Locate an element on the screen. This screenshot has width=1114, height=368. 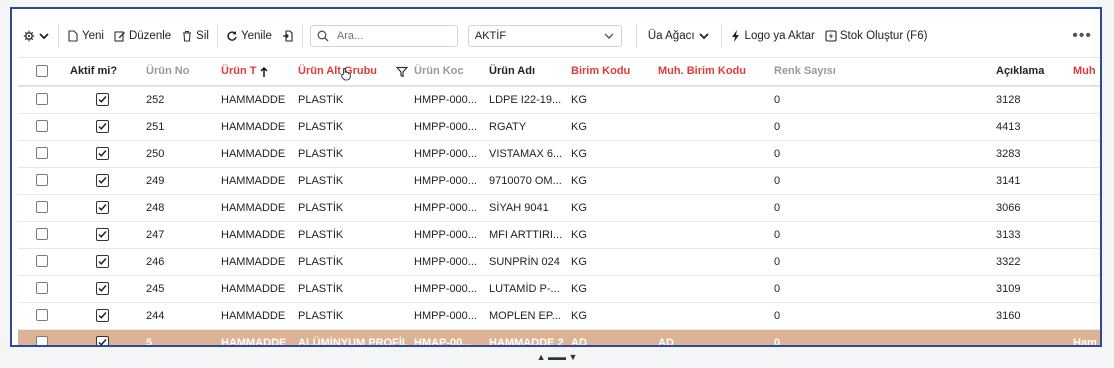
export-icon is located at coordinates (288, 36).